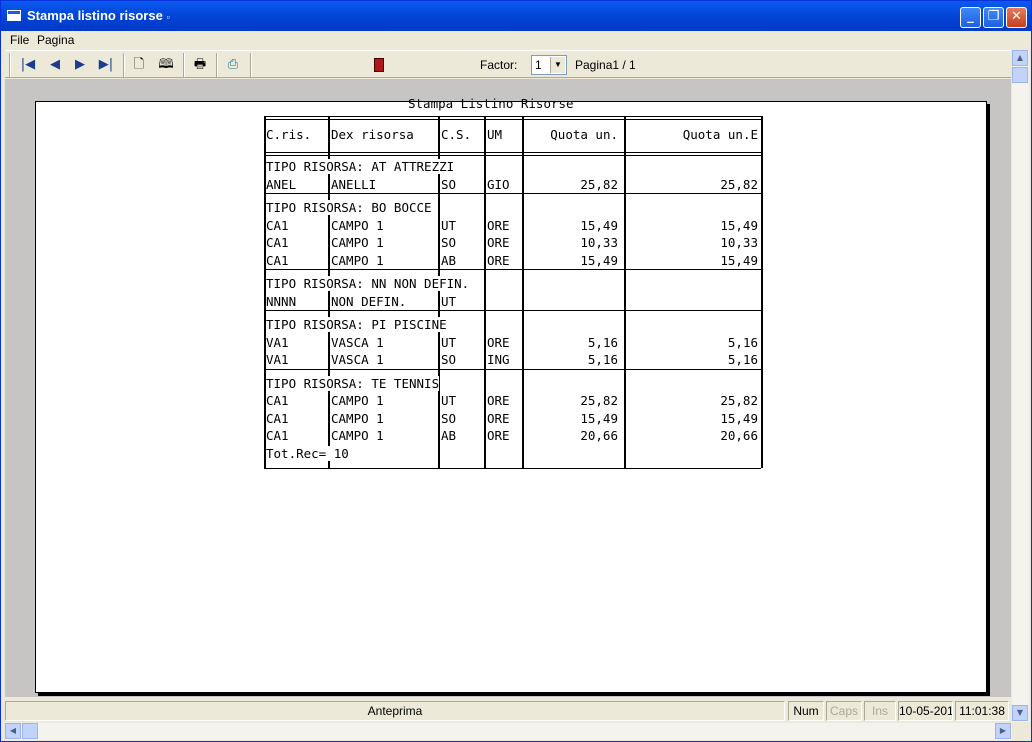 This screenshot has height=742, width=1032. What do you see at coordinates (844, 711) in the screenshot?
I see `status-caps: Caps` at bounding box center [844, 711].